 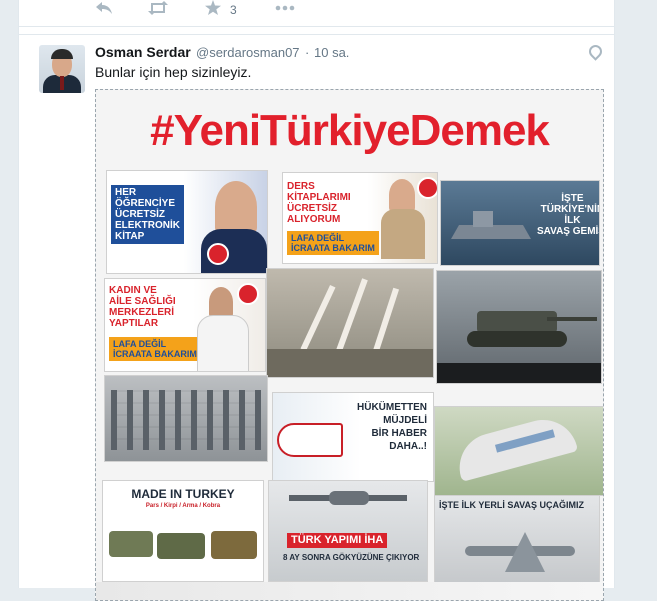 What do you see at coordinates (186, 418) in the screenshot?
I see `tile-aircraft-rows` at bounding box center [186, 418].